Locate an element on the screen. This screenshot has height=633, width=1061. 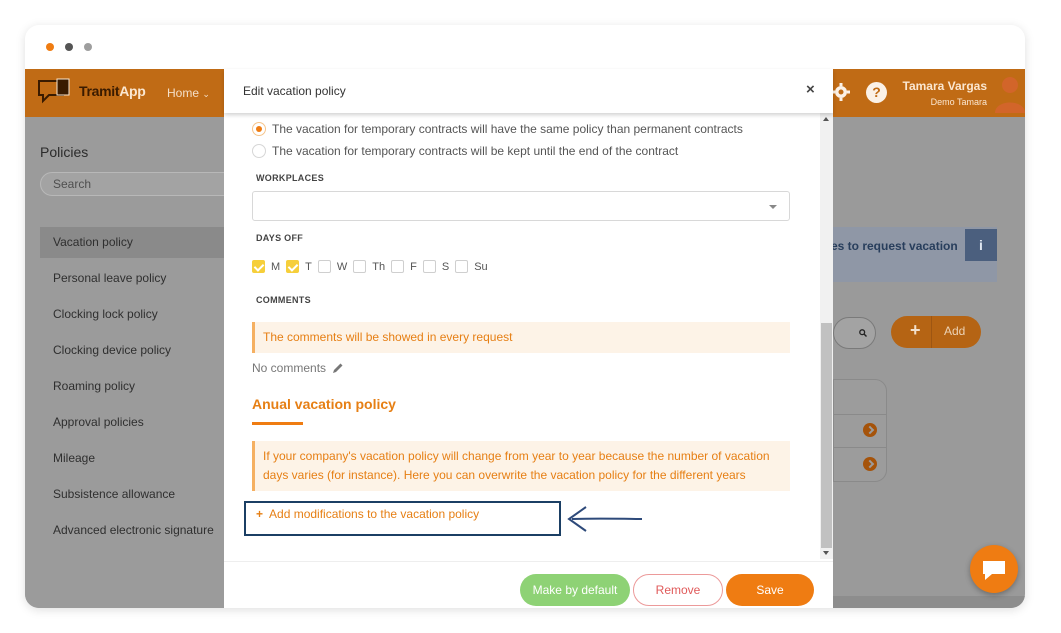
window-dot-orange is located at coordinates (50, 47).